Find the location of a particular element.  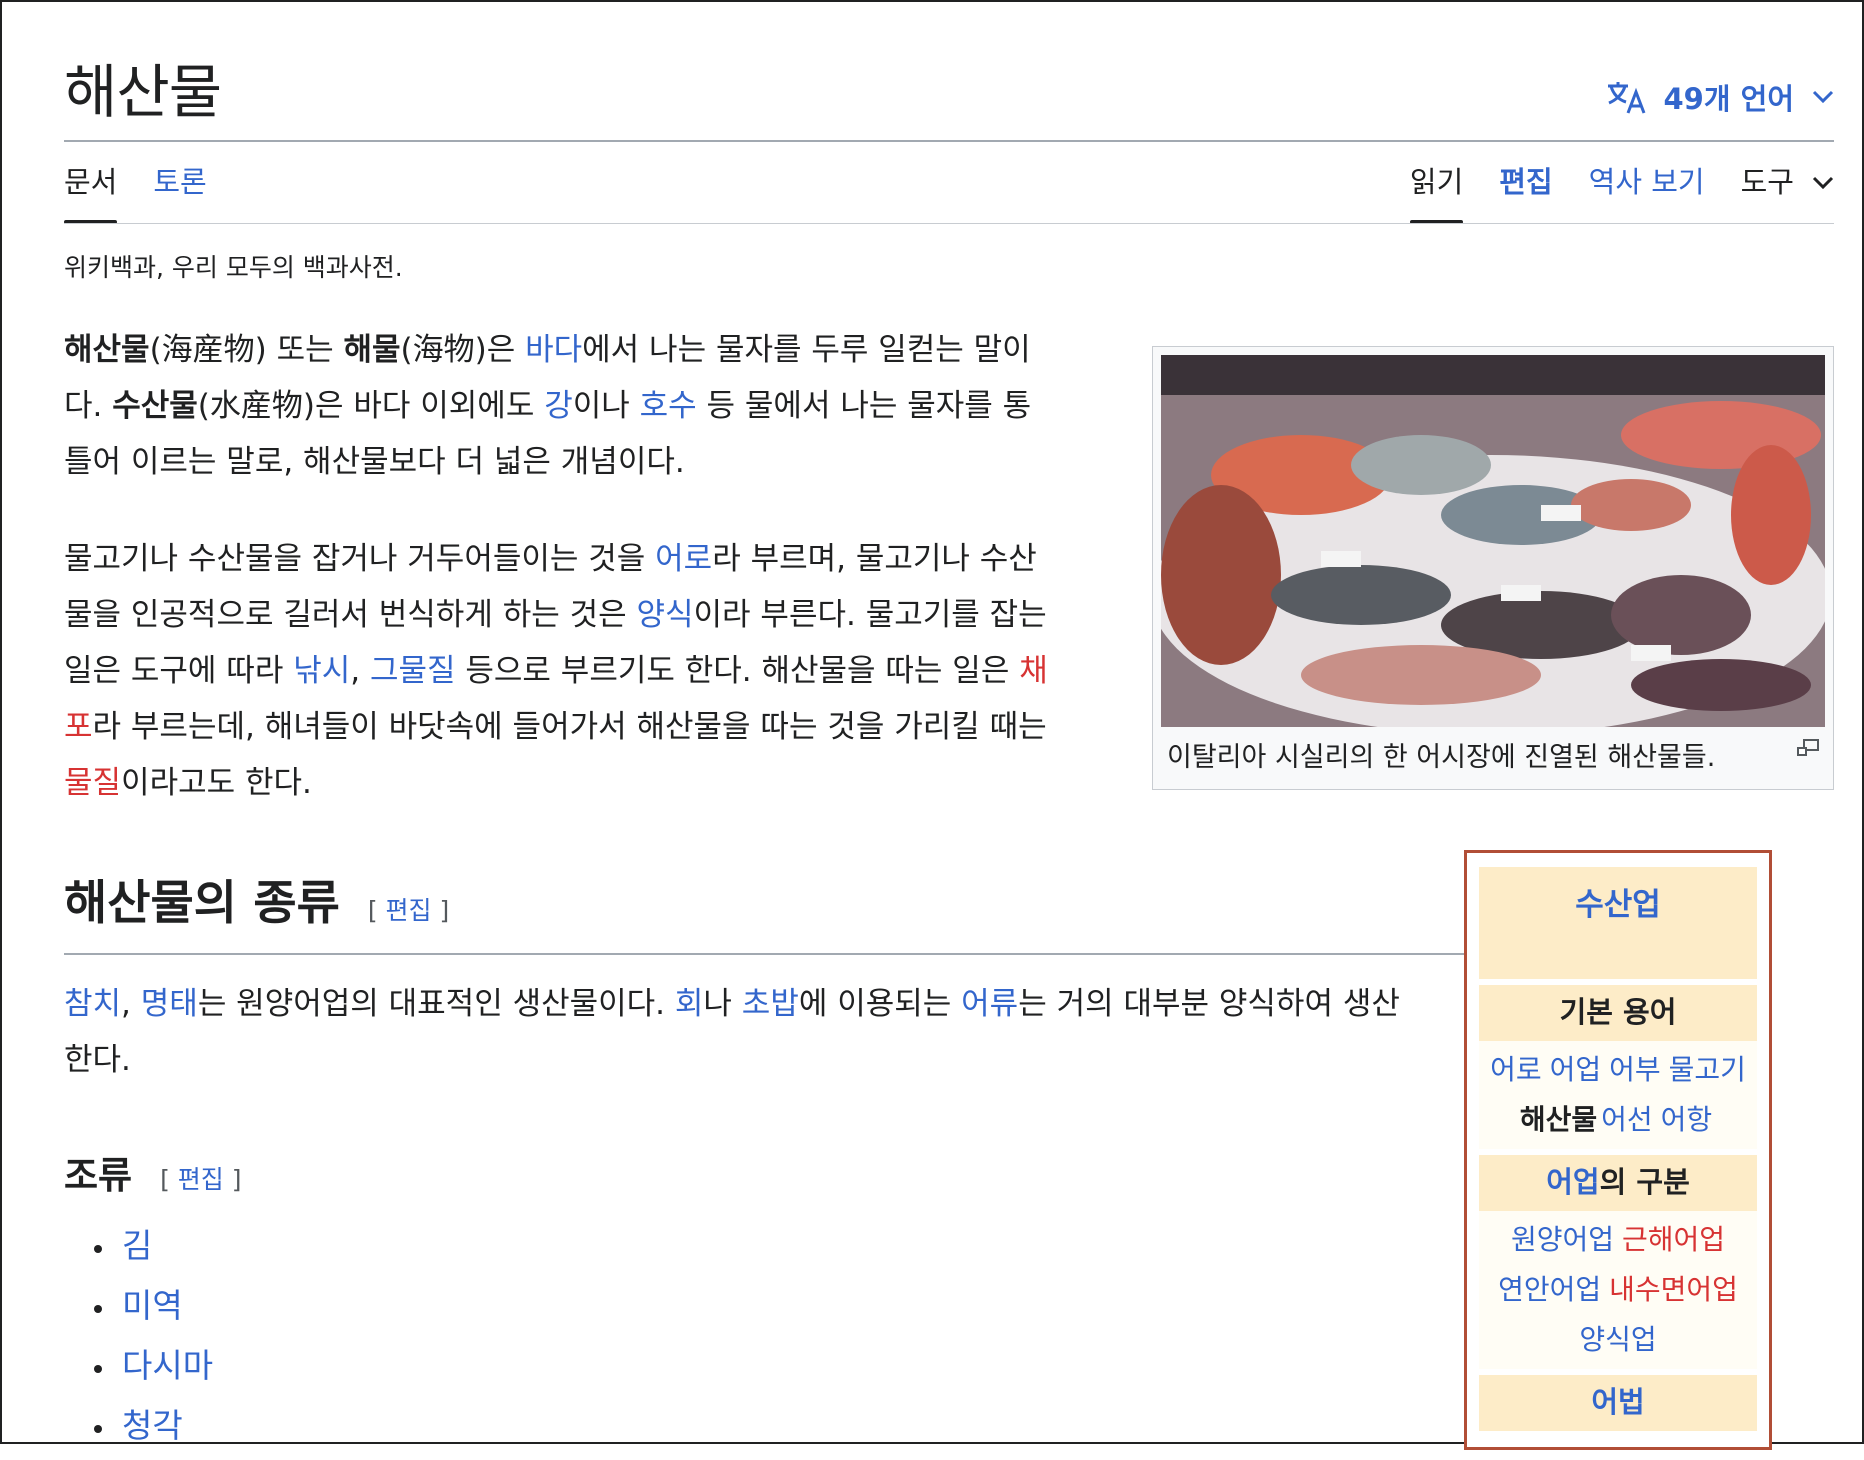

namespace-tabs: 문서 토론 is located at coordinates (135, 193).